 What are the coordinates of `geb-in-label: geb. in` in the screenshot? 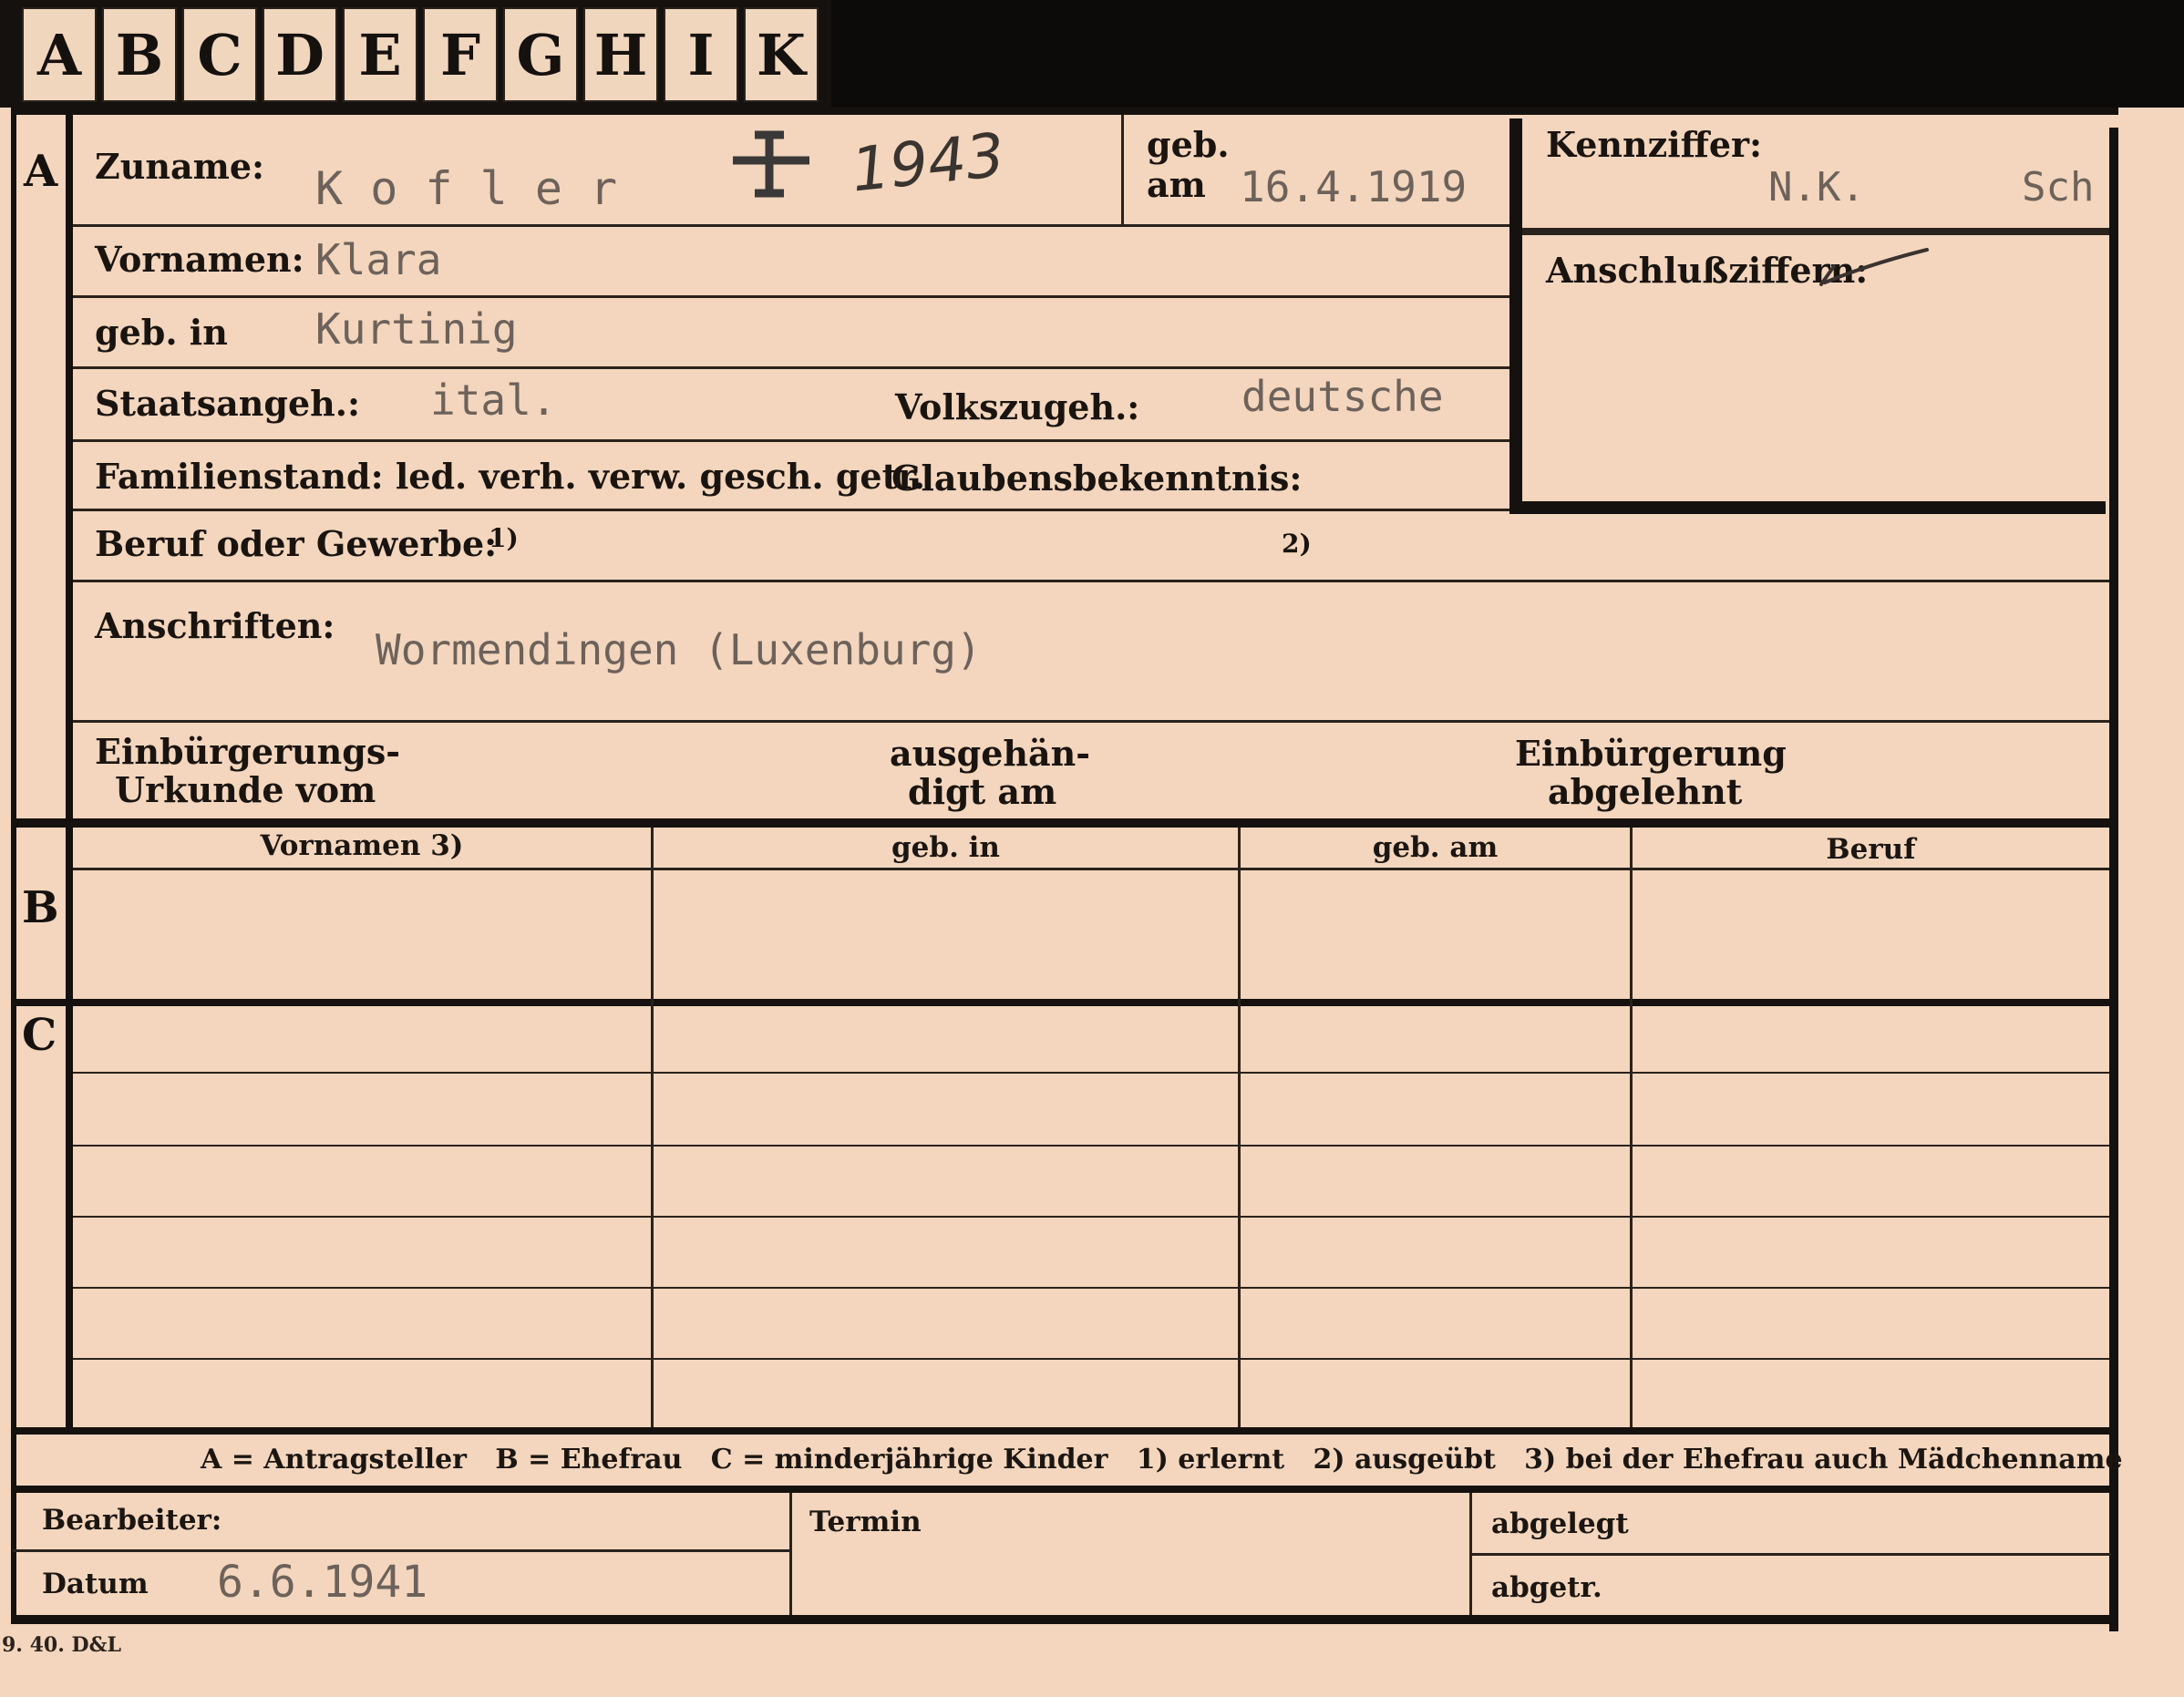 It's located at (162, 332).